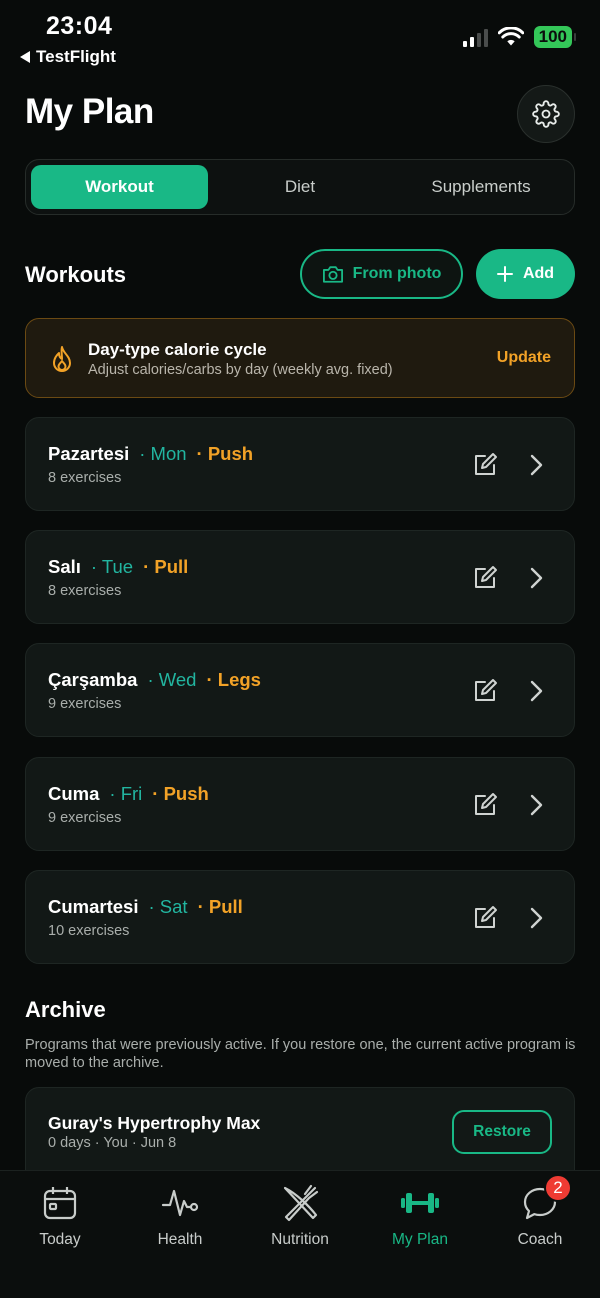 The width and height of the screenshot is (600, 1298). I want to click on tab-health: Health, so click(180, 1216).